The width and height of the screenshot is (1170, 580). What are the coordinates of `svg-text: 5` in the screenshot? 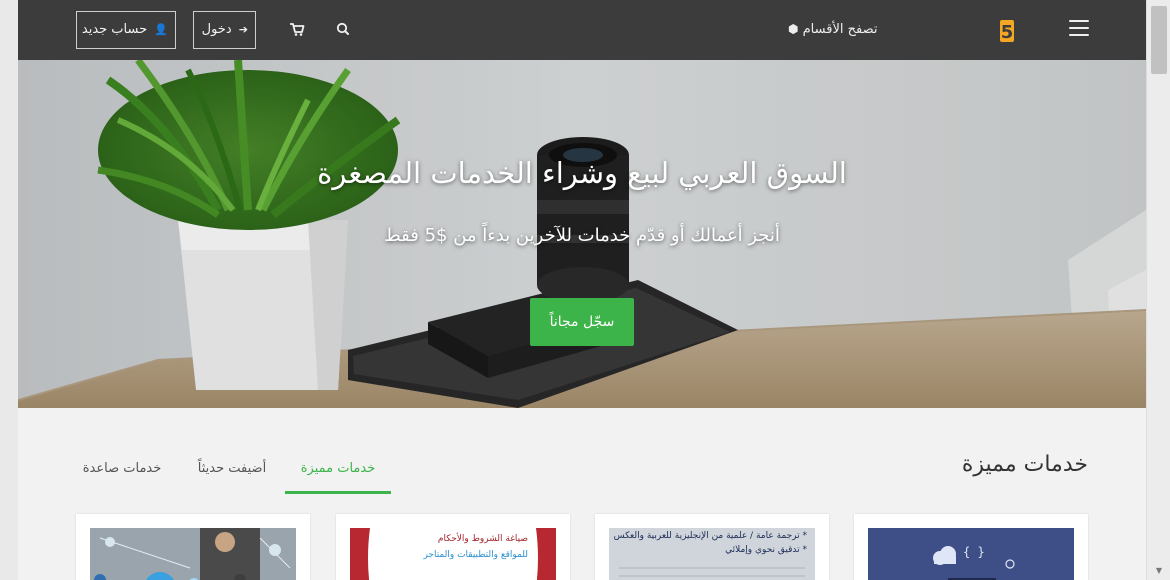 It's located at (1007, 32).